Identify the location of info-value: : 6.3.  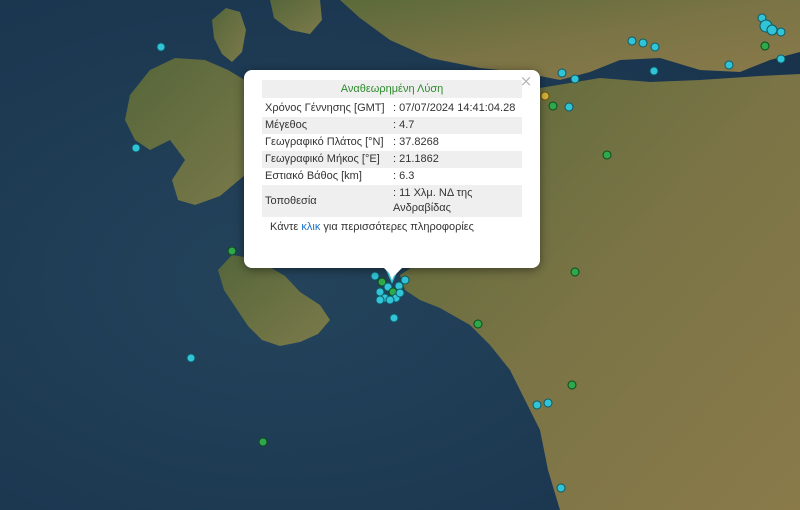
(404, 176).